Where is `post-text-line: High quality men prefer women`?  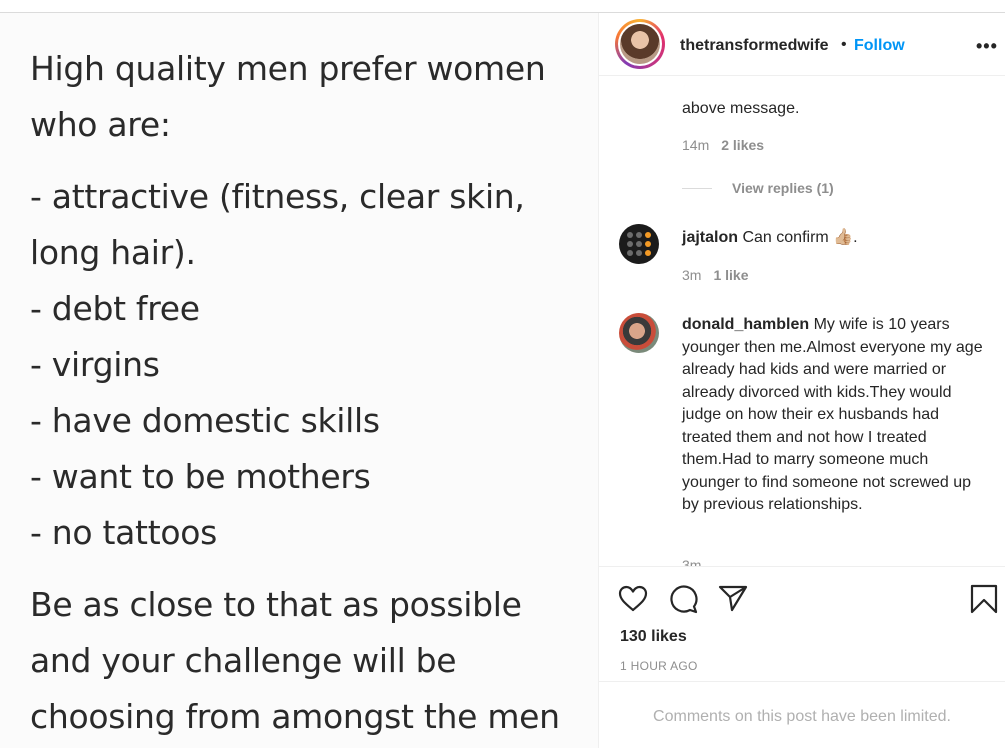
post-text-line: High quality men prefer women is located at coordinates (288, 68).